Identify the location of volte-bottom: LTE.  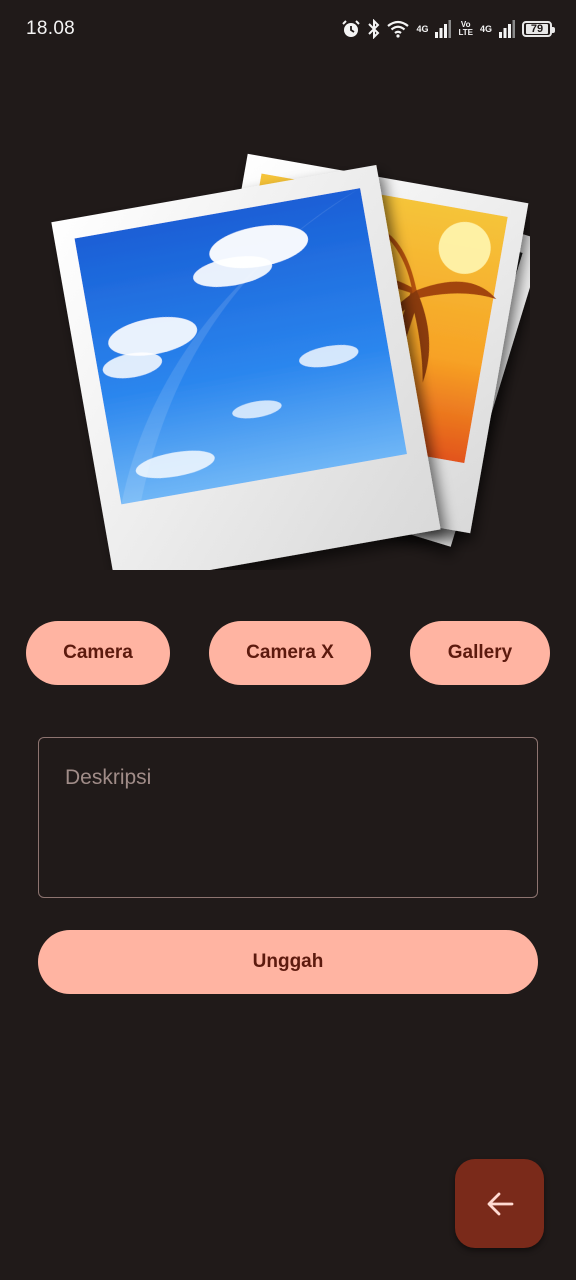
(465, 32).